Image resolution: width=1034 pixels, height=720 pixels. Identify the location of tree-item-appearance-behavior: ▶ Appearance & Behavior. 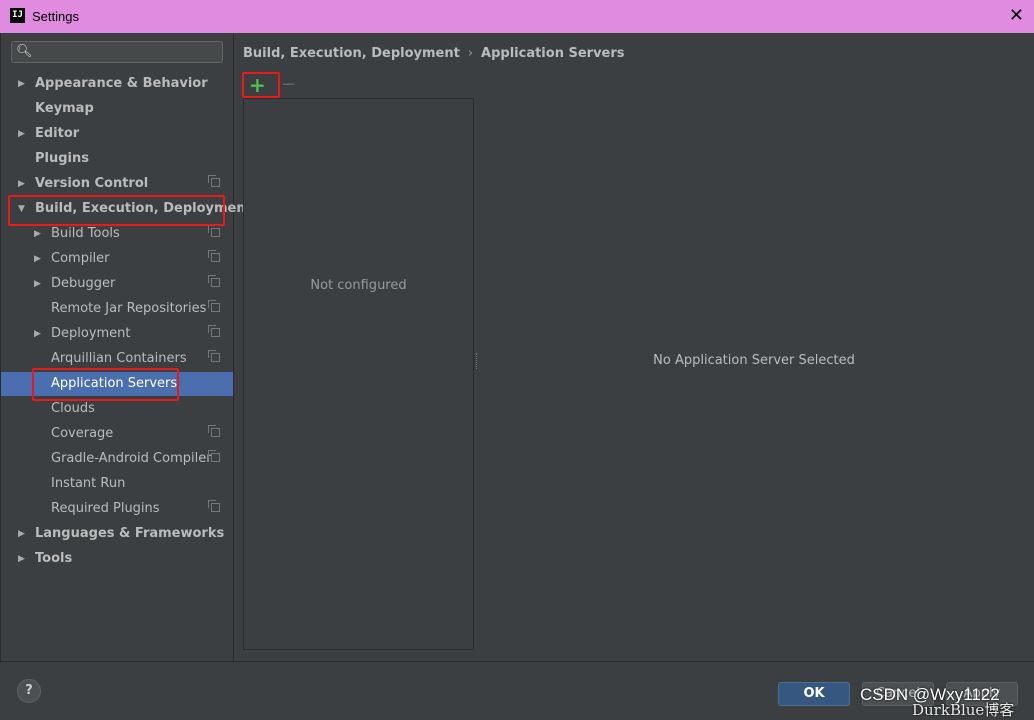
(117, 84).